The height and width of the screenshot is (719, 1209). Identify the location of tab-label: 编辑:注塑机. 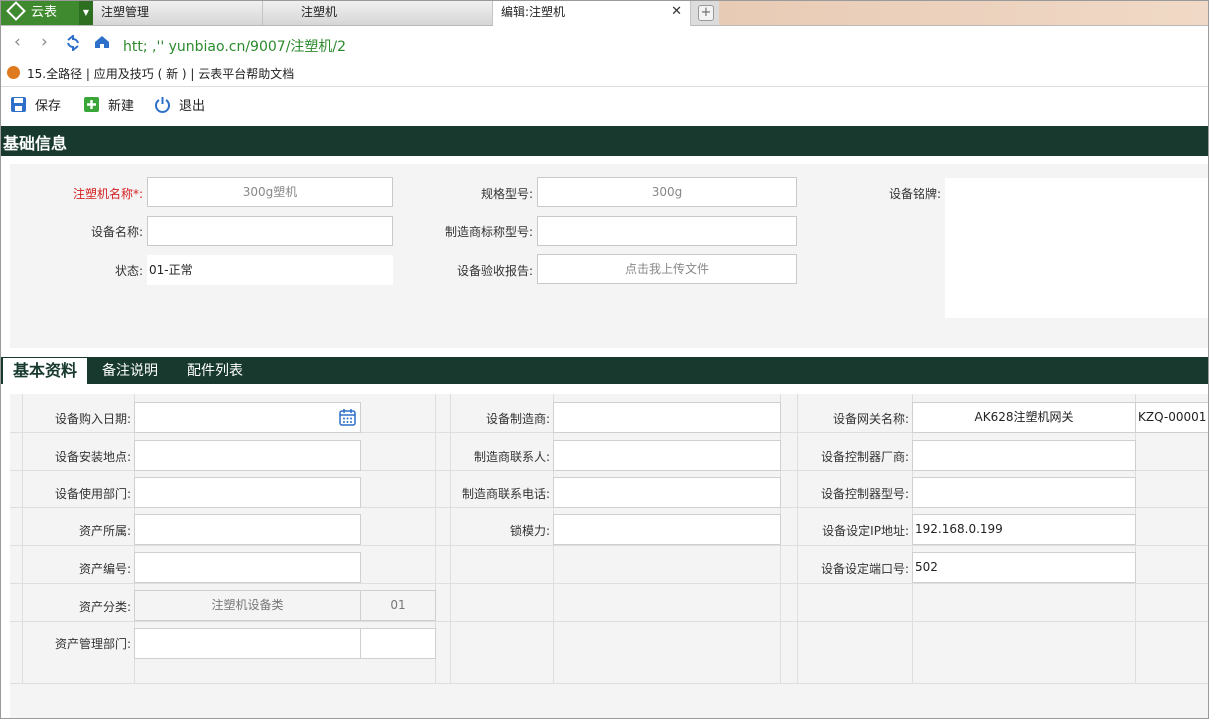
(533, 12).